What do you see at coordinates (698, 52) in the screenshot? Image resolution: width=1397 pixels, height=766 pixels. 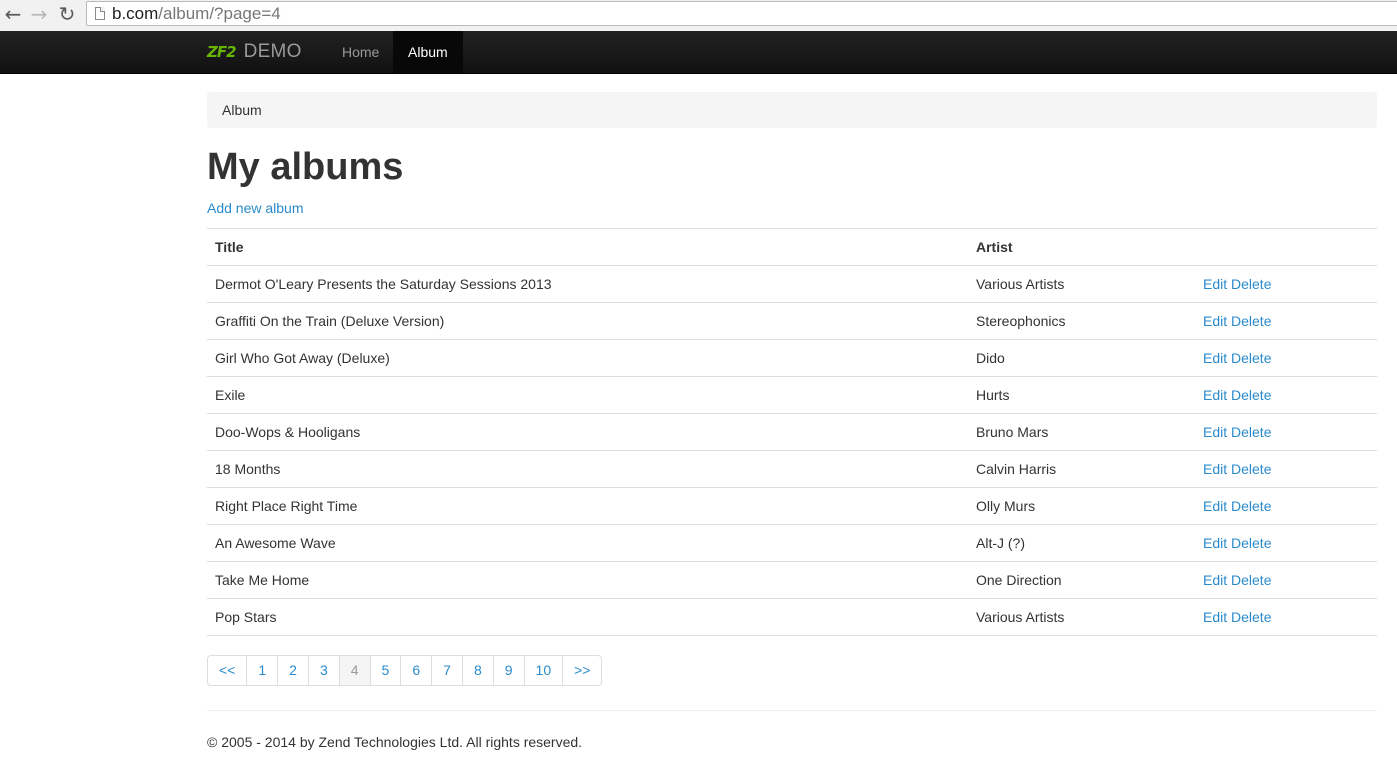 I see `top-navbar: ZF2 DEMO Home Album` at bounding box center [698, 52].